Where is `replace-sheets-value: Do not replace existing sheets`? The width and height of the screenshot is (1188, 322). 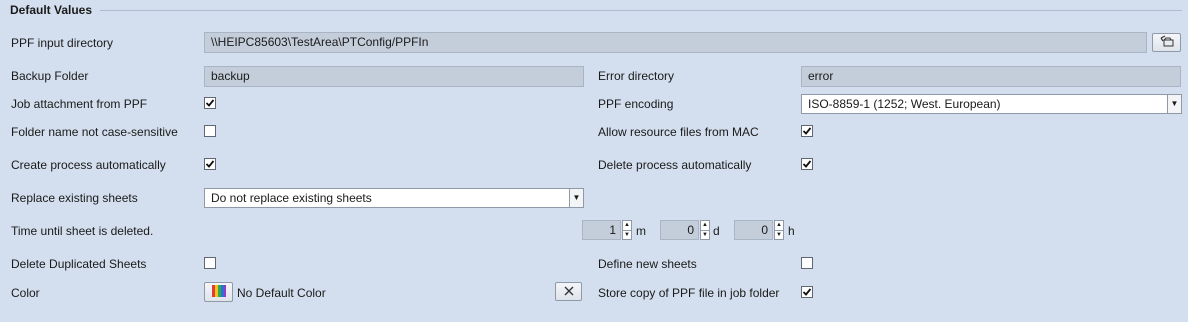 replace-sheets-value: Do not replace existing sheets is located at coordinates (291, 198).